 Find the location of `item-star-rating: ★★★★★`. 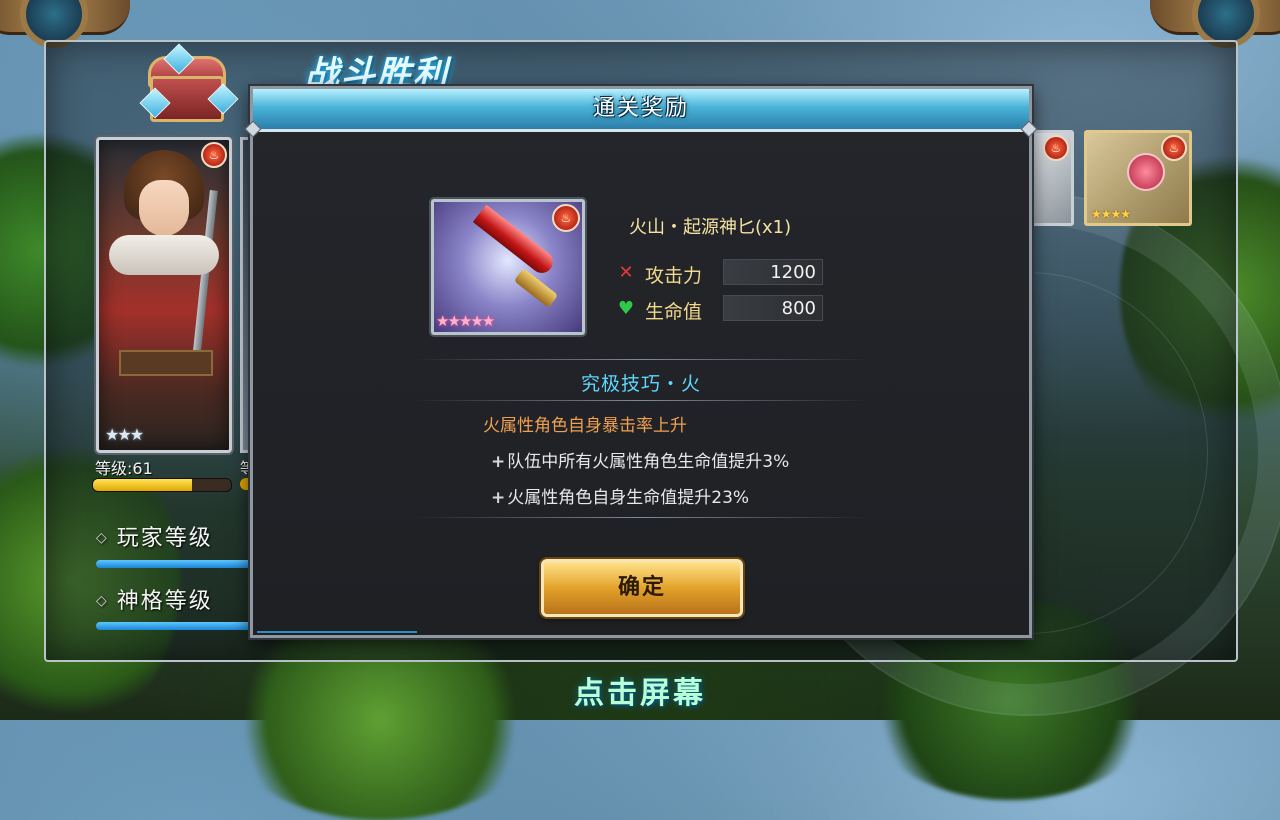

item-star-rating: ★★★★★ is located at coordinates (465, 321).